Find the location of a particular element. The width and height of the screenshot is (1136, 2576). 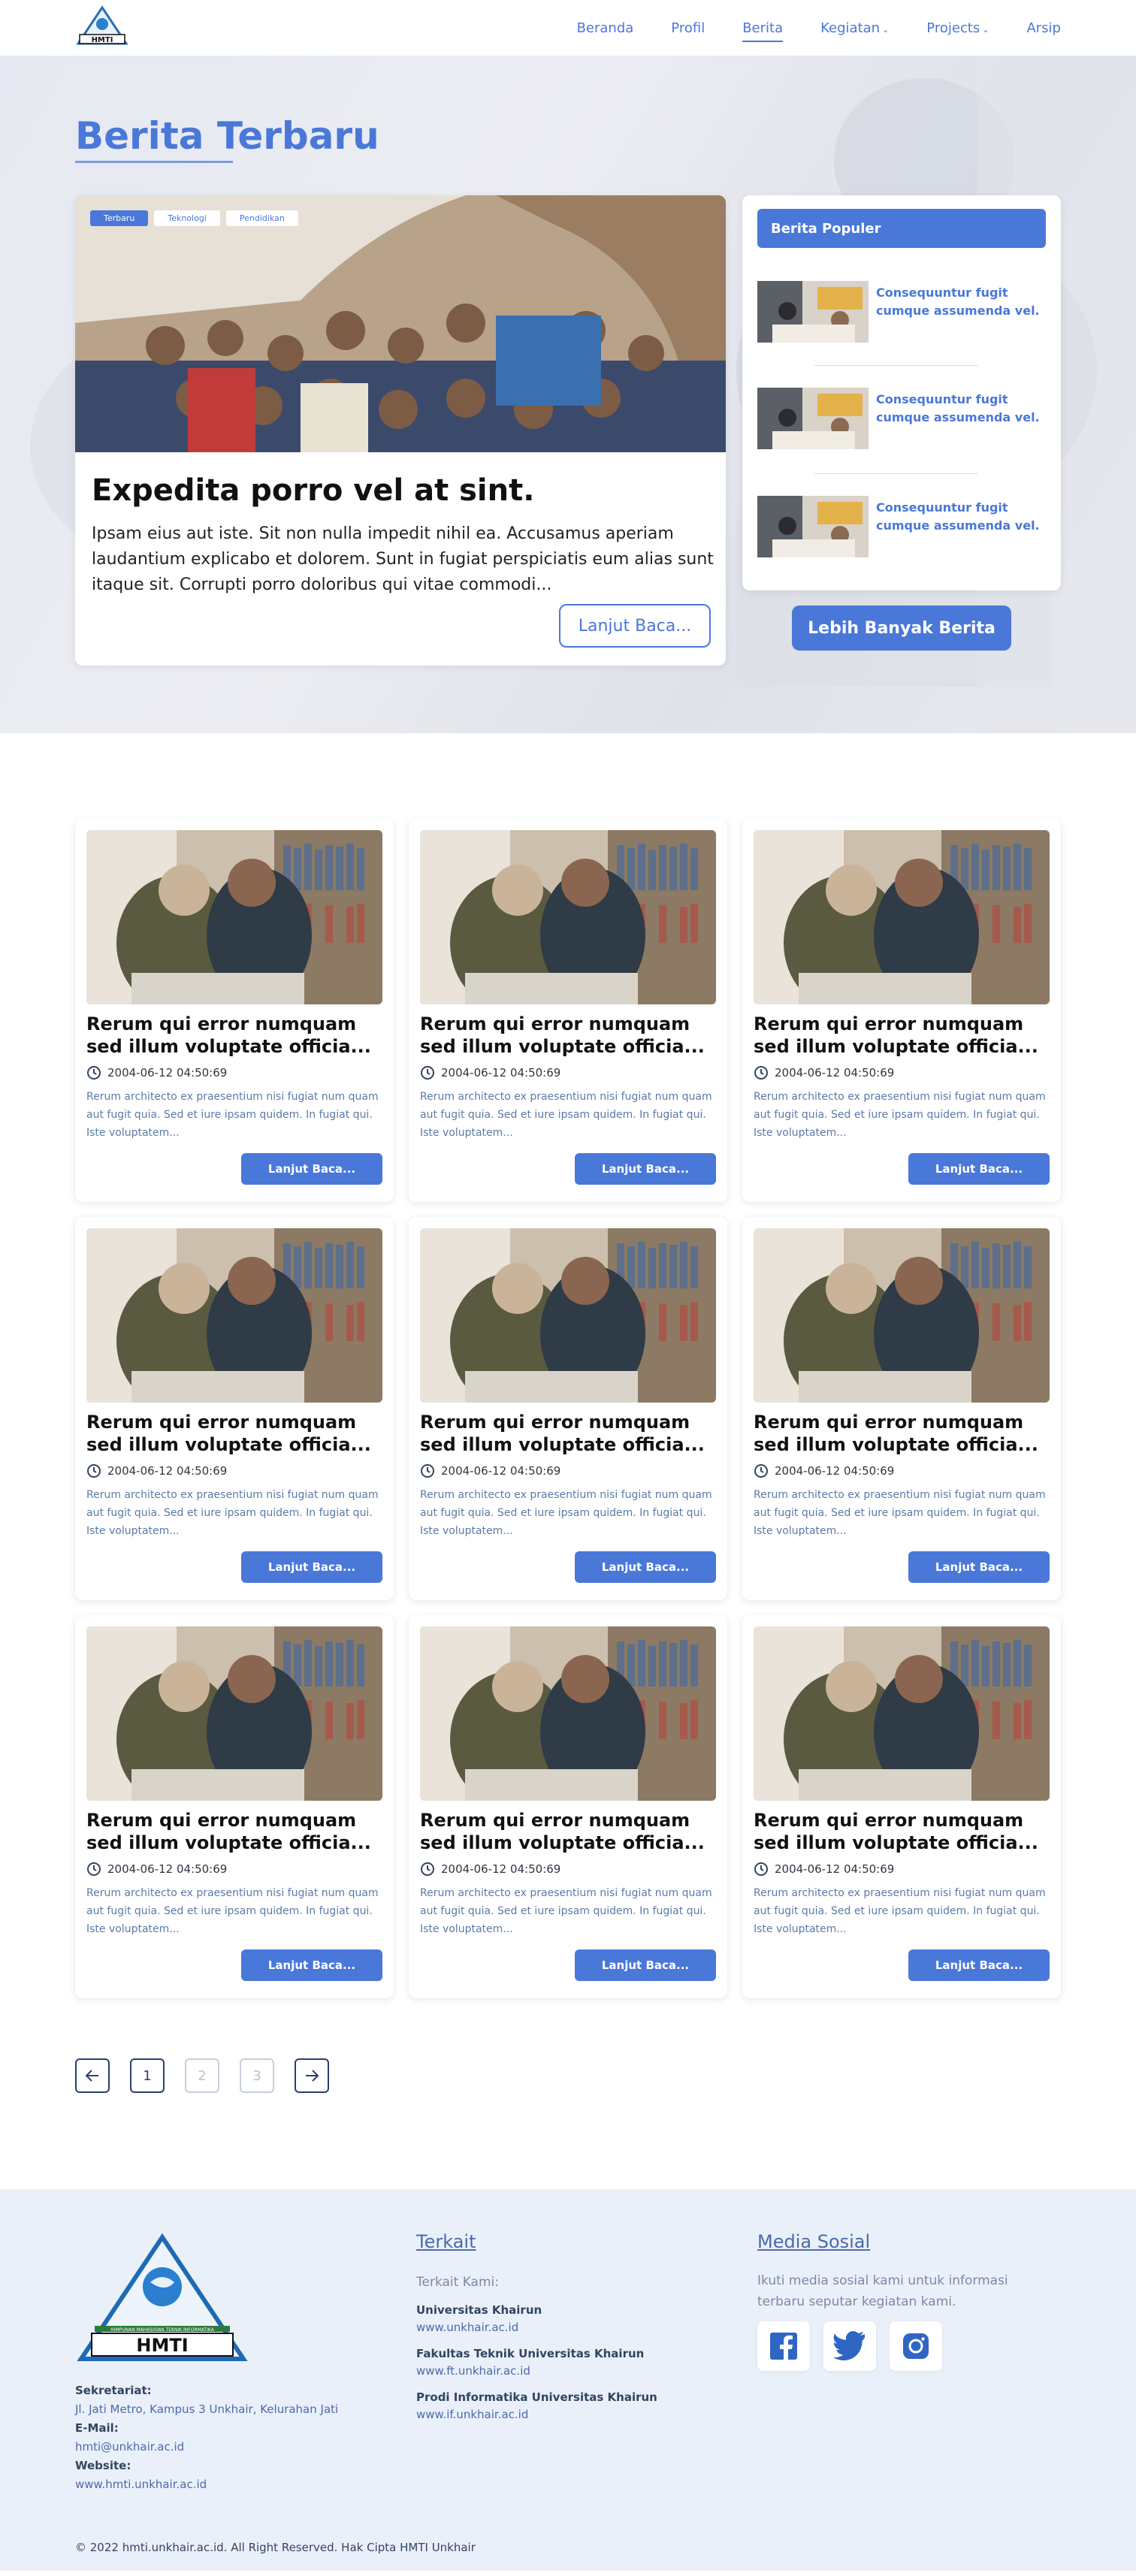

facebook-button is located at coordinates (783, 2346).